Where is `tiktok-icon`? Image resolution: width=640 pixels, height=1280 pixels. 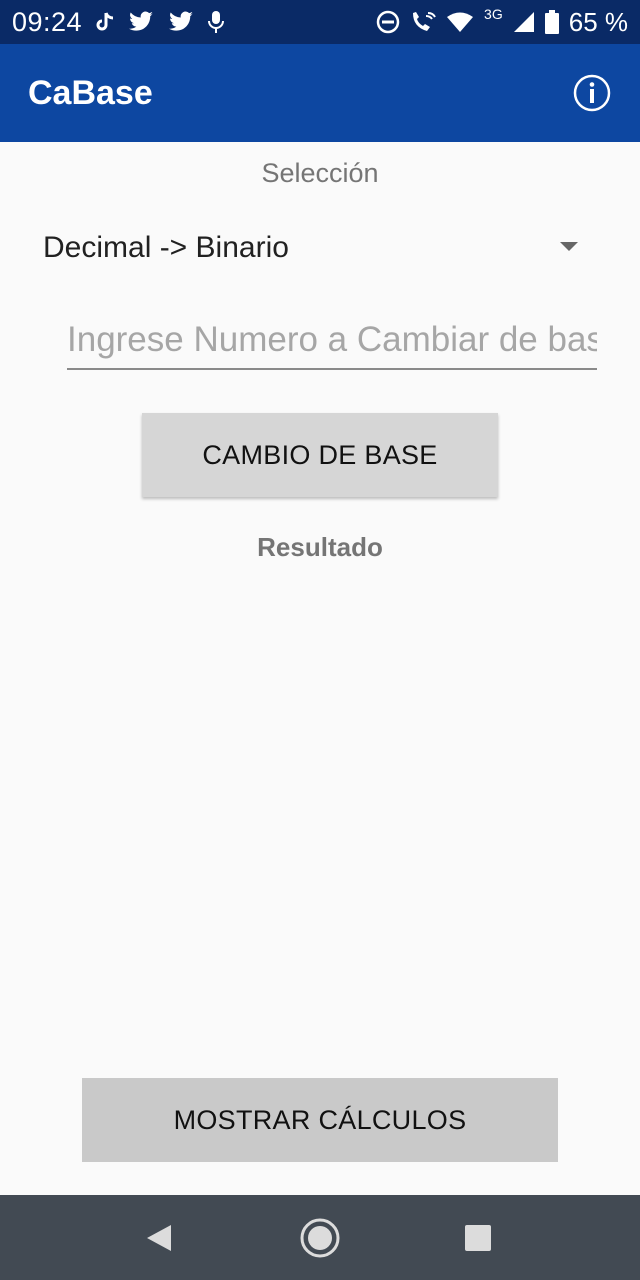 tiktok-icon is located at coordinates (105, 22).